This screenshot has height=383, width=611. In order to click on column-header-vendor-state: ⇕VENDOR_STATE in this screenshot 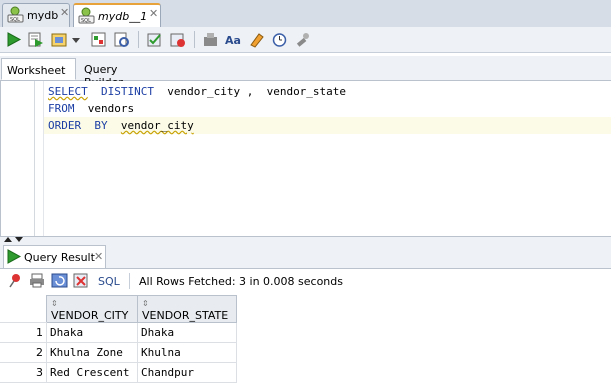, I will do `click(187, 309)`.